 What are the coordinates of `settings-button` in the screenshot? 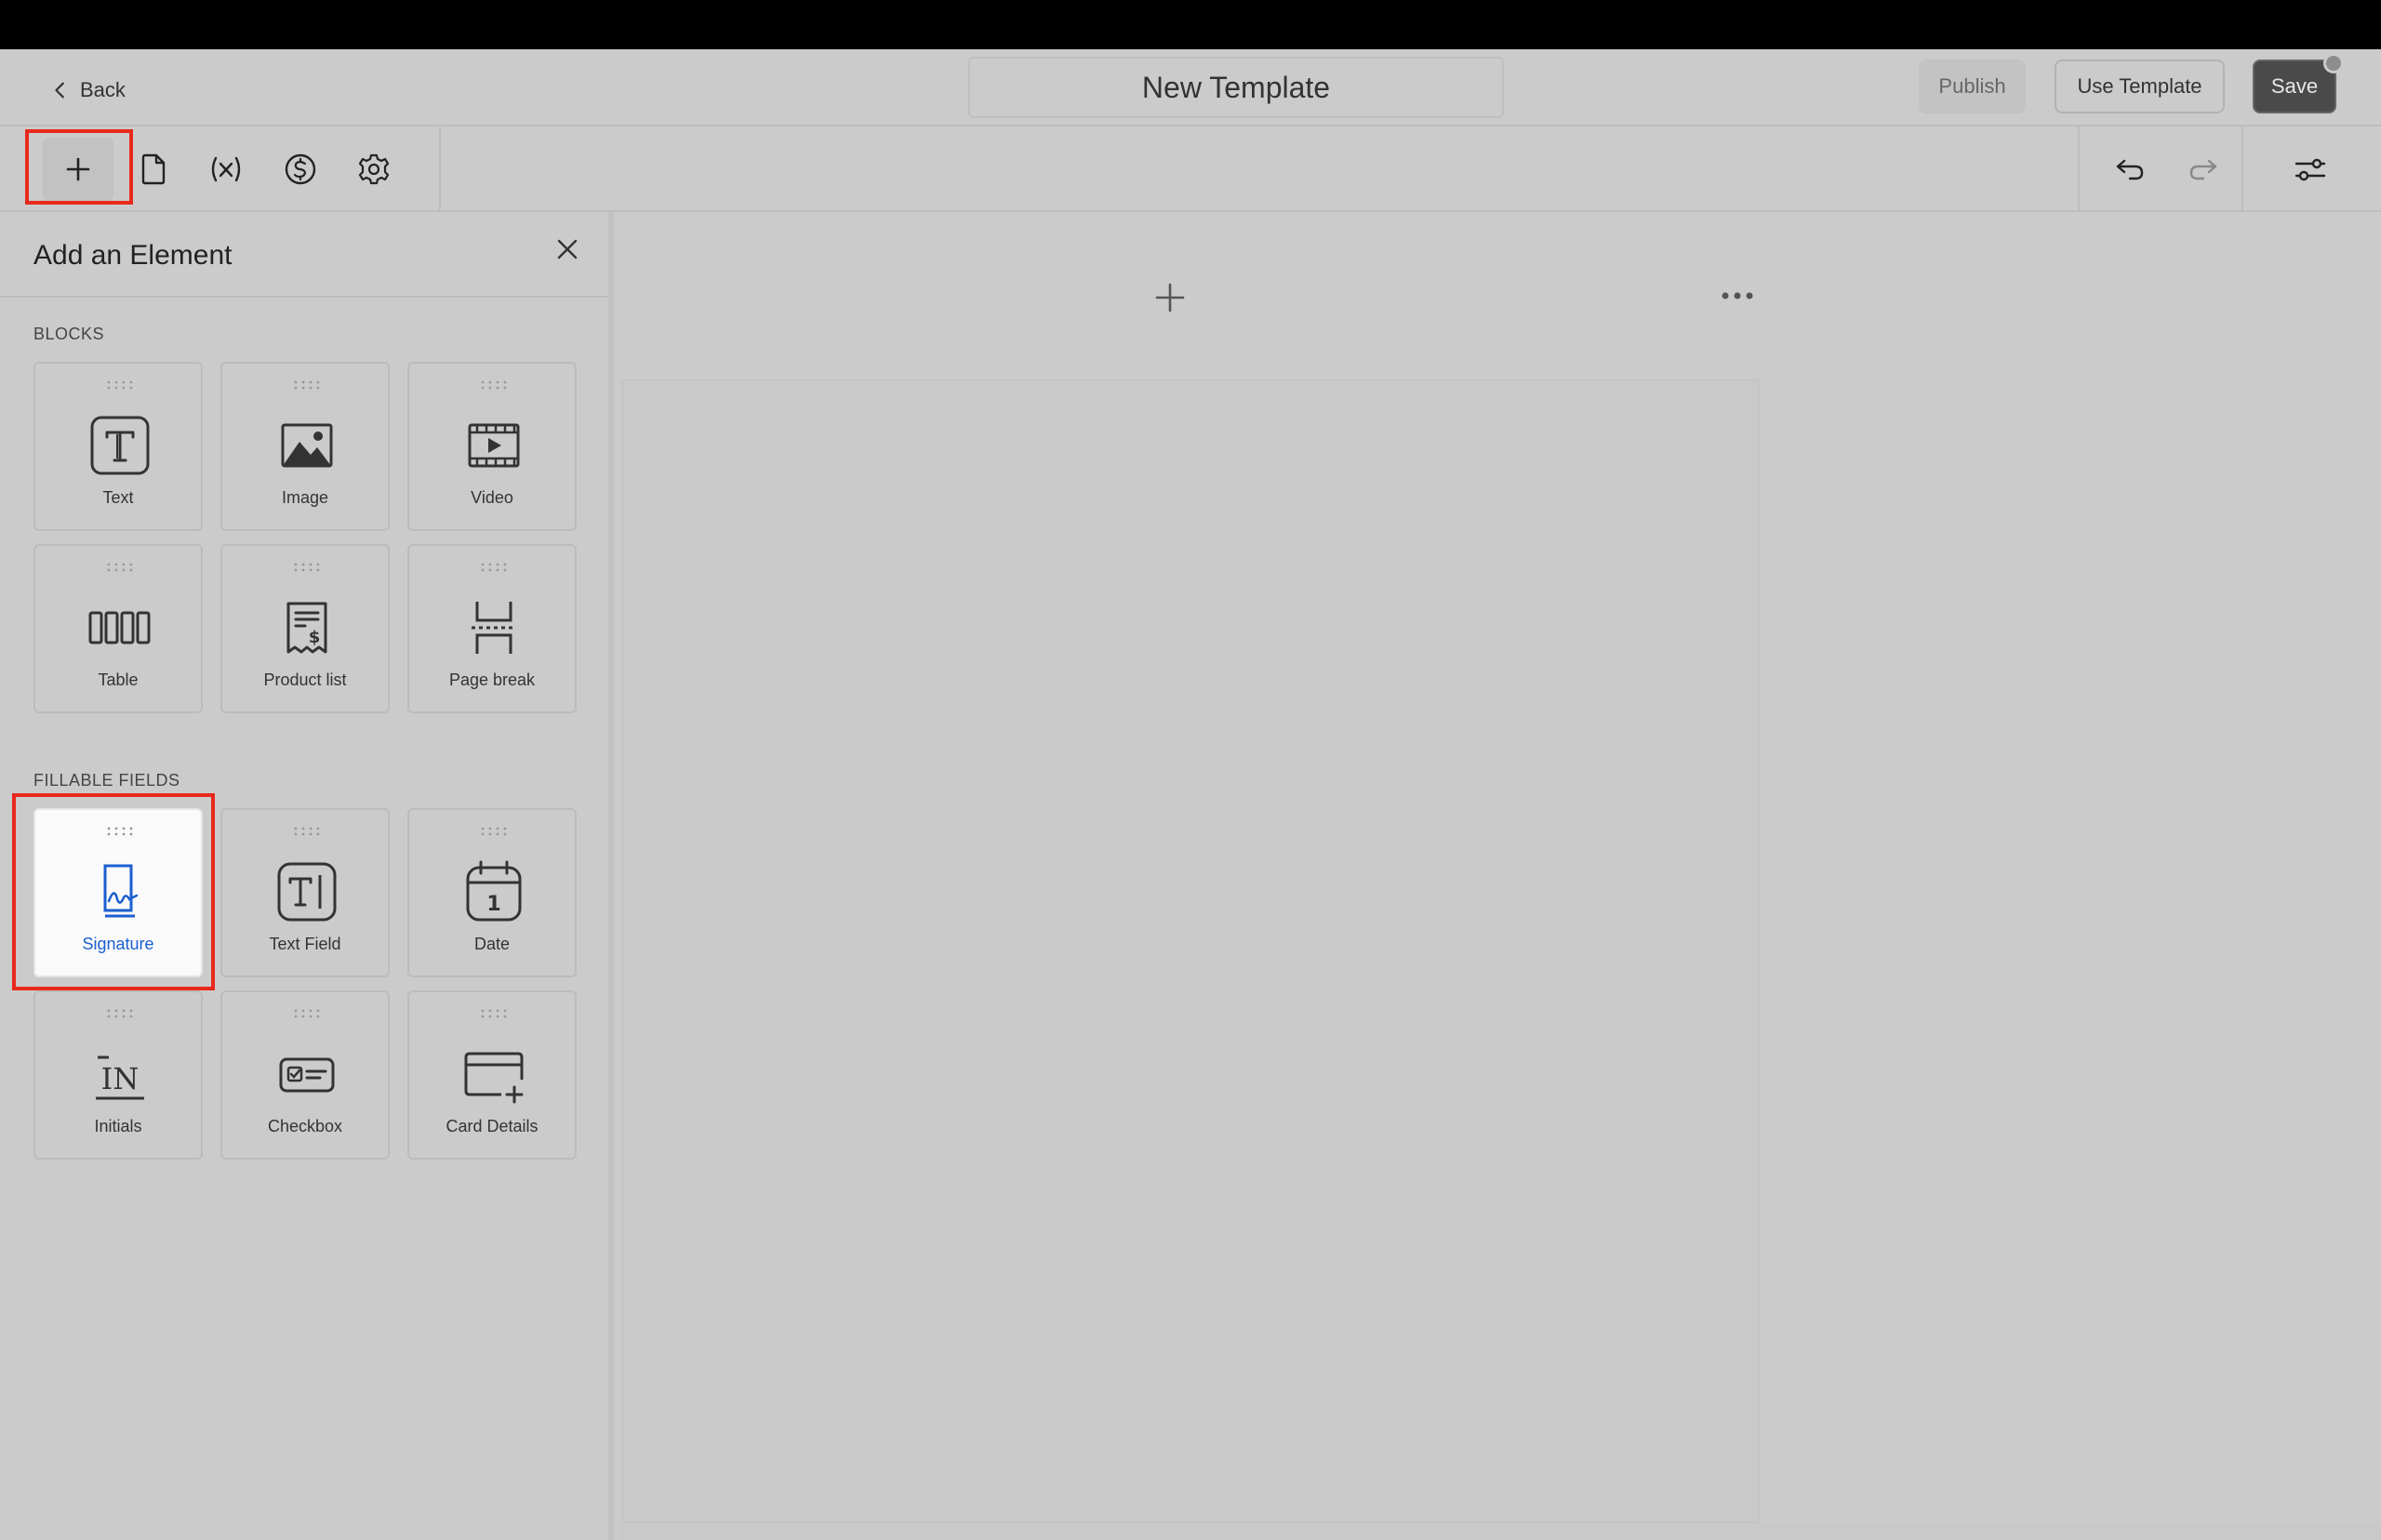 It's located at (374, 169).